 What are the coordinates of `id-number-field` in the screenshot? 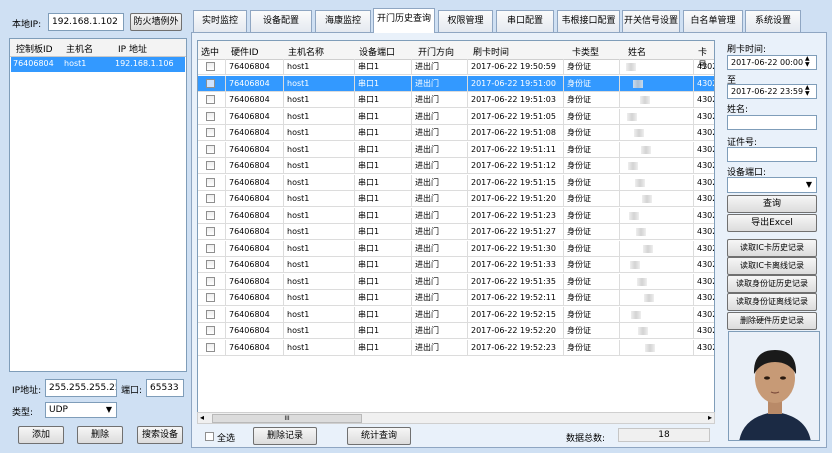 It's located at (772, 154).